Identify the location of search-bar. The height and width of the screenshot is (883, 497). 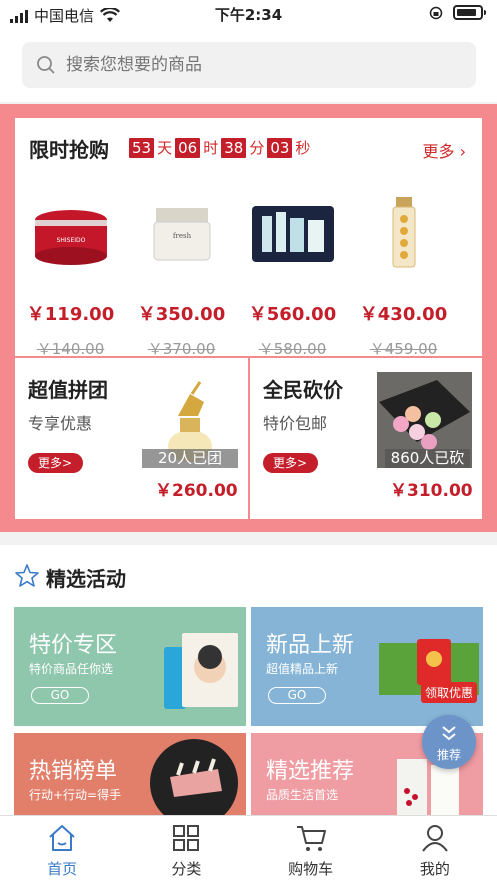
(249, 65).